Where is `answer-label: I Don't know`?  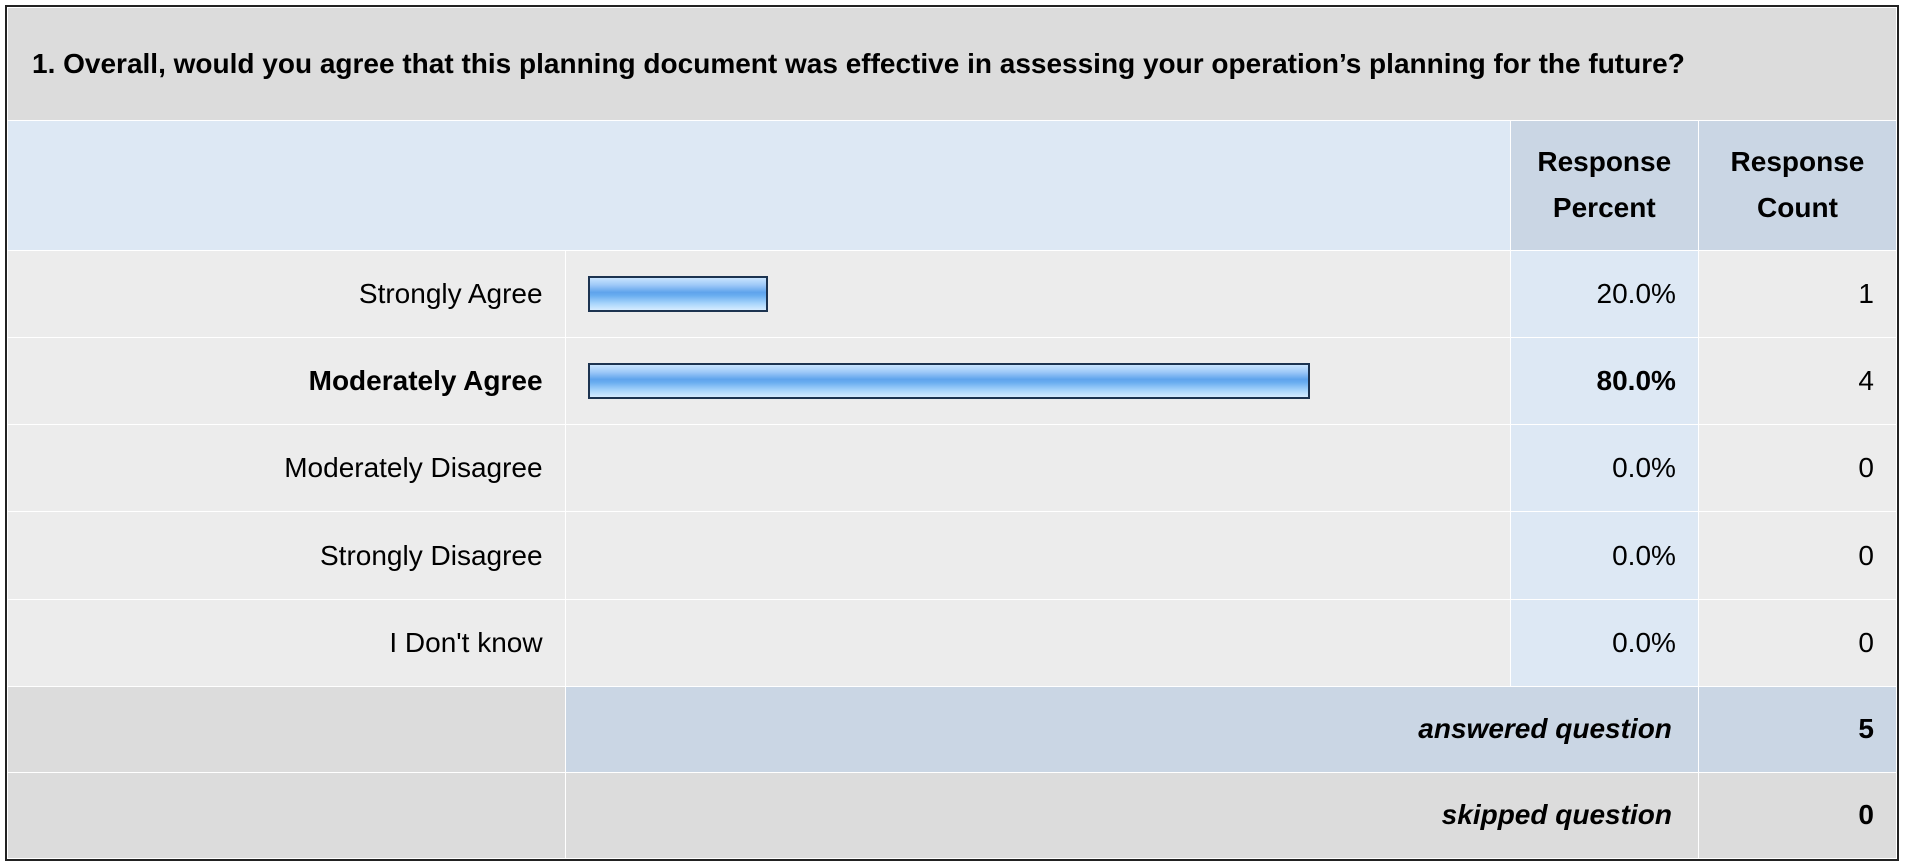 answer-label: I Don't know is located at coordinates (286, 642).